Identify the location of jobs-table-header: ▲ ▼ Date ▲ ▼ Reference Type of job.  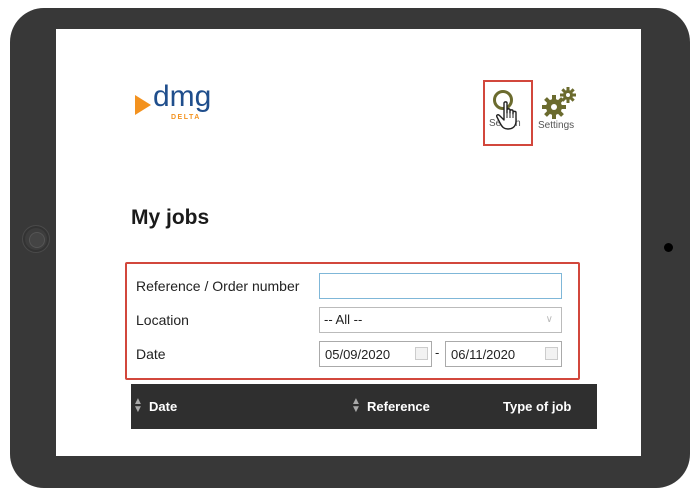
(364, 406).